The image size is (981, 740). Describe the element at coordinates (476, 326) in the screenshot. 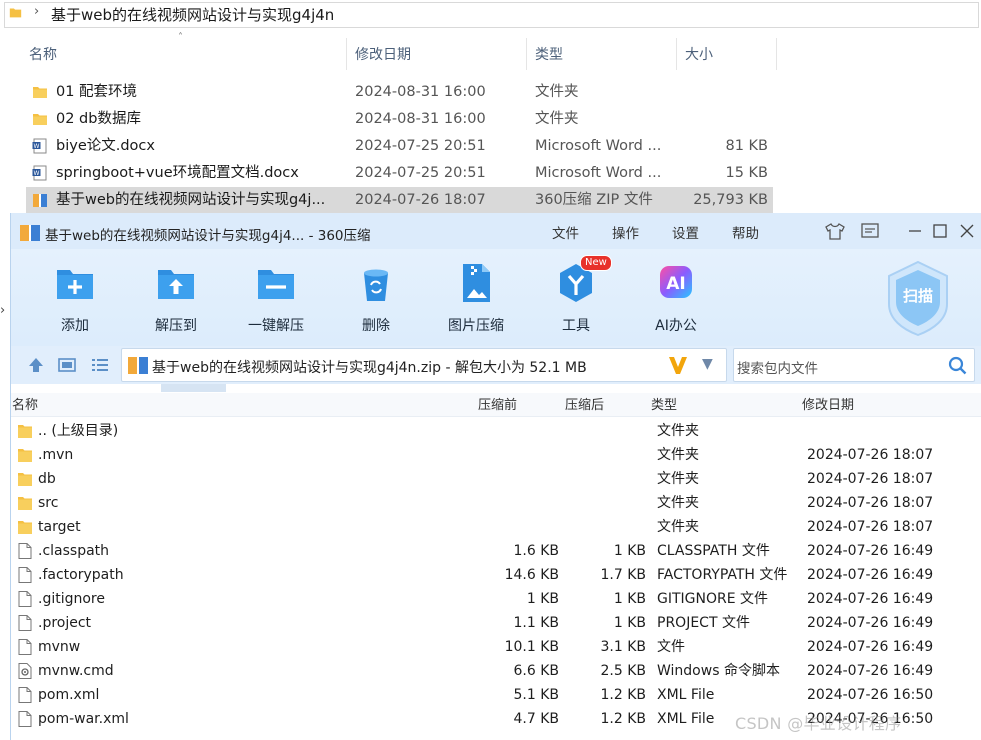

I see `image-compress-label: 图片压缩` at that location.